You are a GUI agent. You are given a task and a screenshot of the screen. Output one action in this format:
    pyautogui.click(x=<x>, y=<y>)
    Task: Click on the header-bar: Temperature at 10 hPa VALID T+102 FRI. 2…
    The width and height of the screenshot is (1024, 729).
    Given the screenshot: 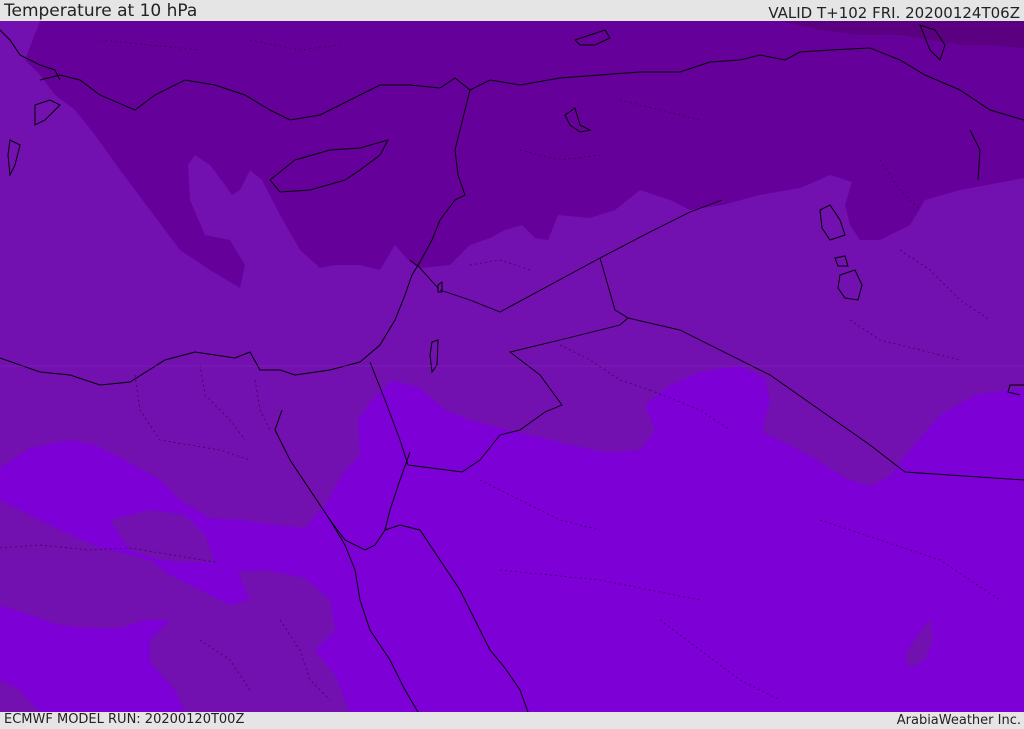 What is the action you would take?
    pyautogui.click(x=512, y=10)
    